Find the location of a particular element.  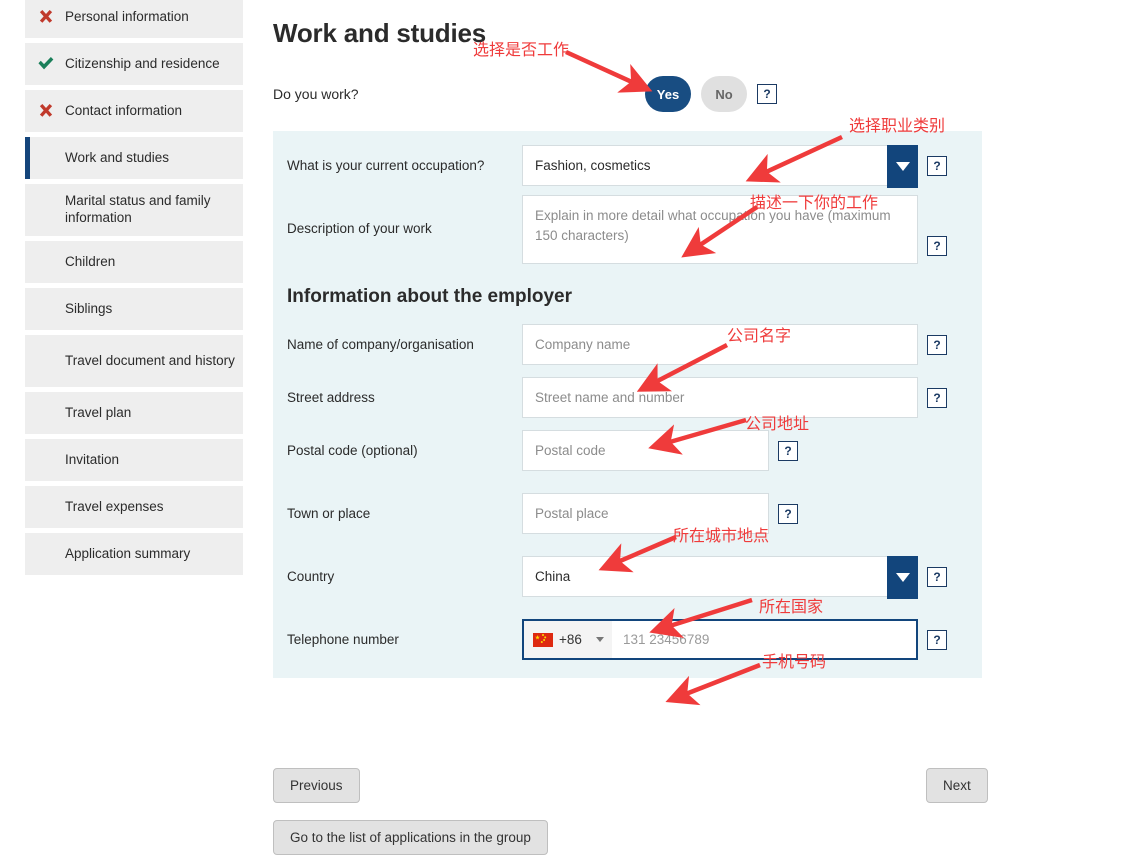

country-selected-value: China is located at coordinates (553, 576).